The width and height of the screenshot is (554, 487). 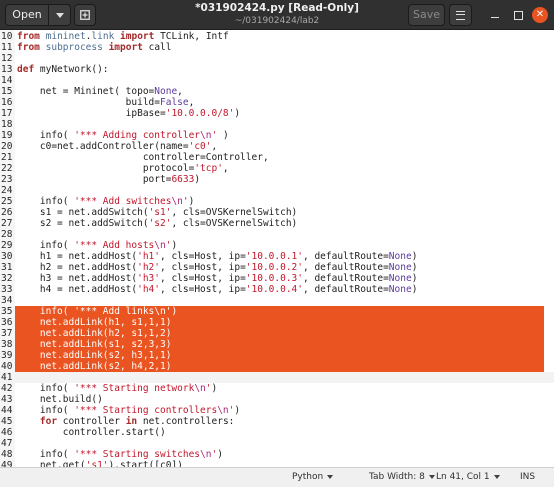 What do you see at coordinates (277, 58) in the screenshot?
I see `code-line: 12` at bounding box center [277, 58].